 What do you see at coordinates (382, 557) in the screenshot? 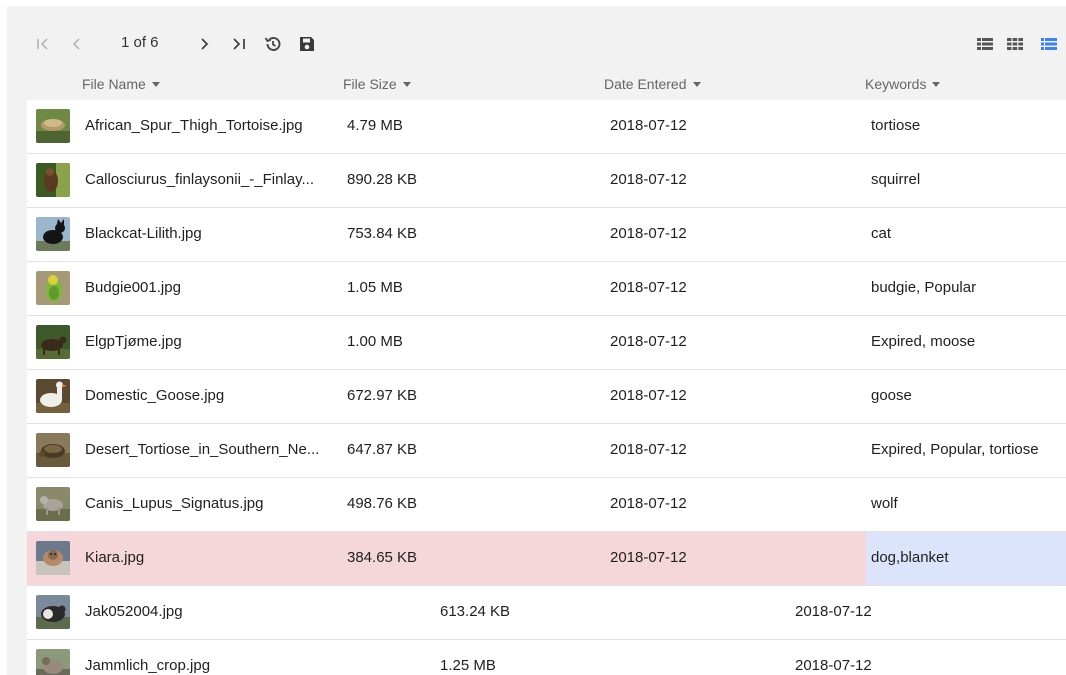
I see `file-size: 384.65 KB` at bounding box center [382, 557].